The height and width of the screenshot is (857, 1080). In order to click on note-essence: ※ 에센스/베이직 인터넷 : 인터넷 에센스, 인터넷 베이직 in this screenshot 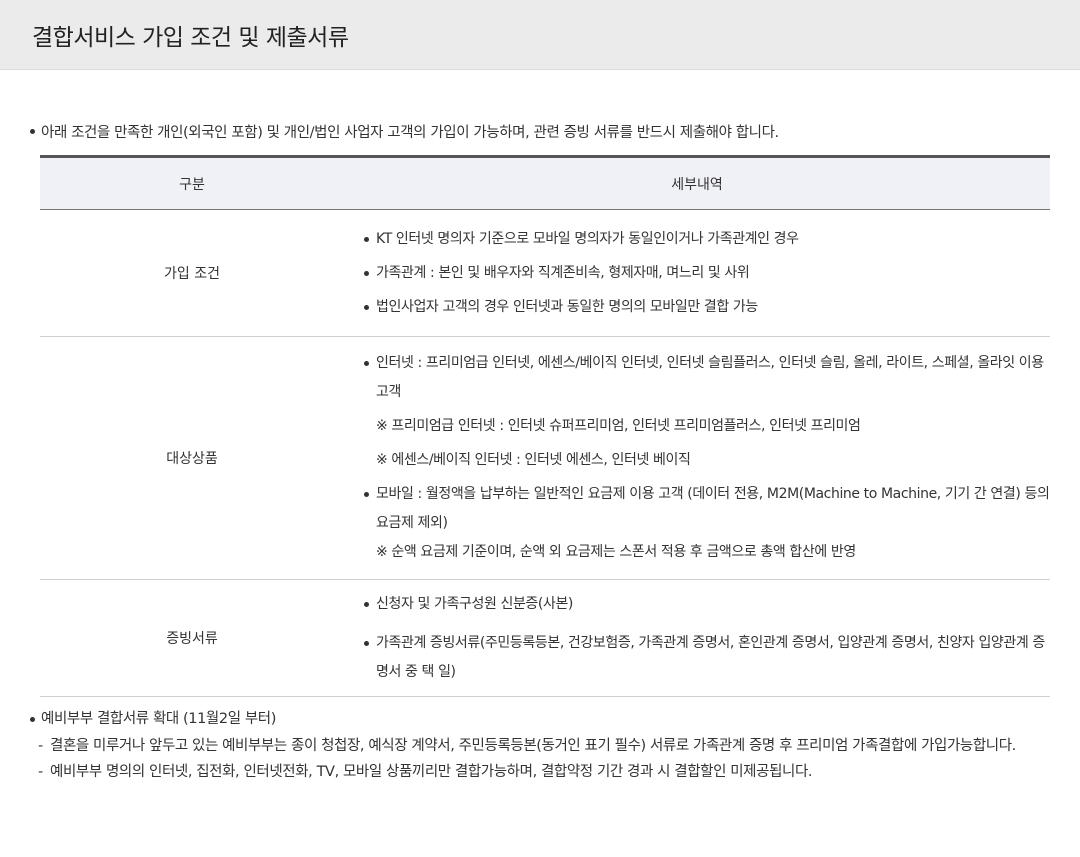, I will do `click(533, 460)`.